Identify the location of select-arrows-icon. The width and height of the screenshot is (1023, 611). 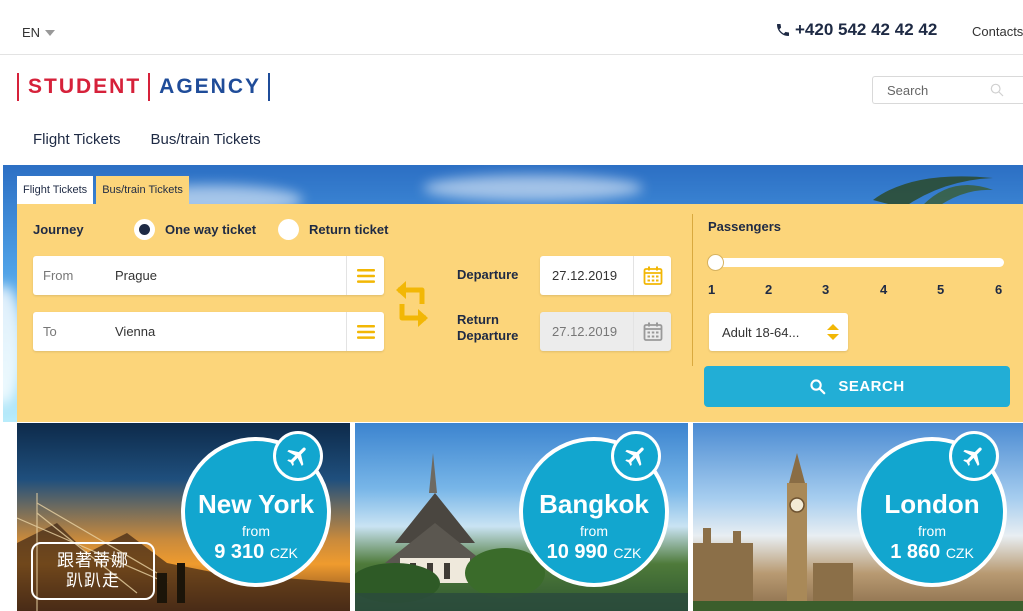
(833, 332).